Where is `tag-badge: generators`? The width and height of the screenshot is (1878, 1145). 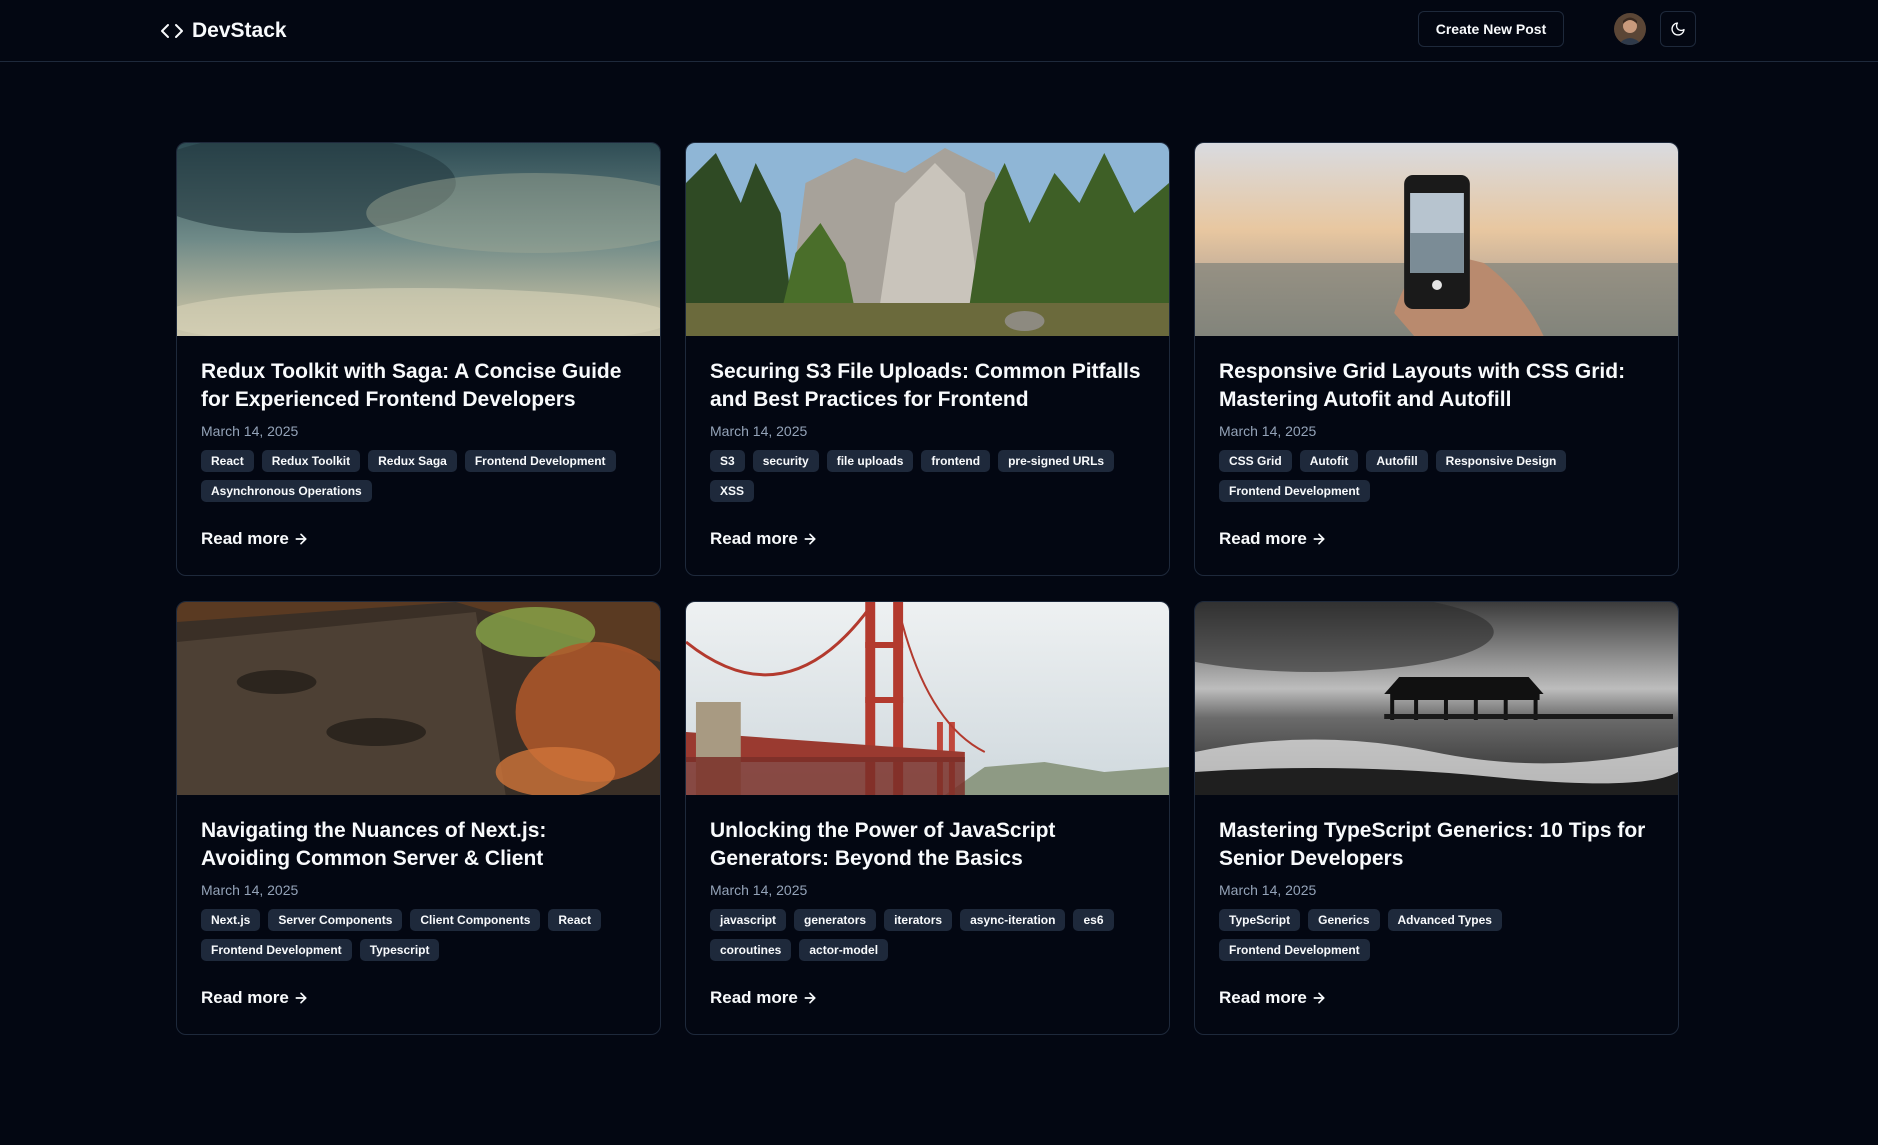 tag-badge: generators is located at coordinates (835, 920).